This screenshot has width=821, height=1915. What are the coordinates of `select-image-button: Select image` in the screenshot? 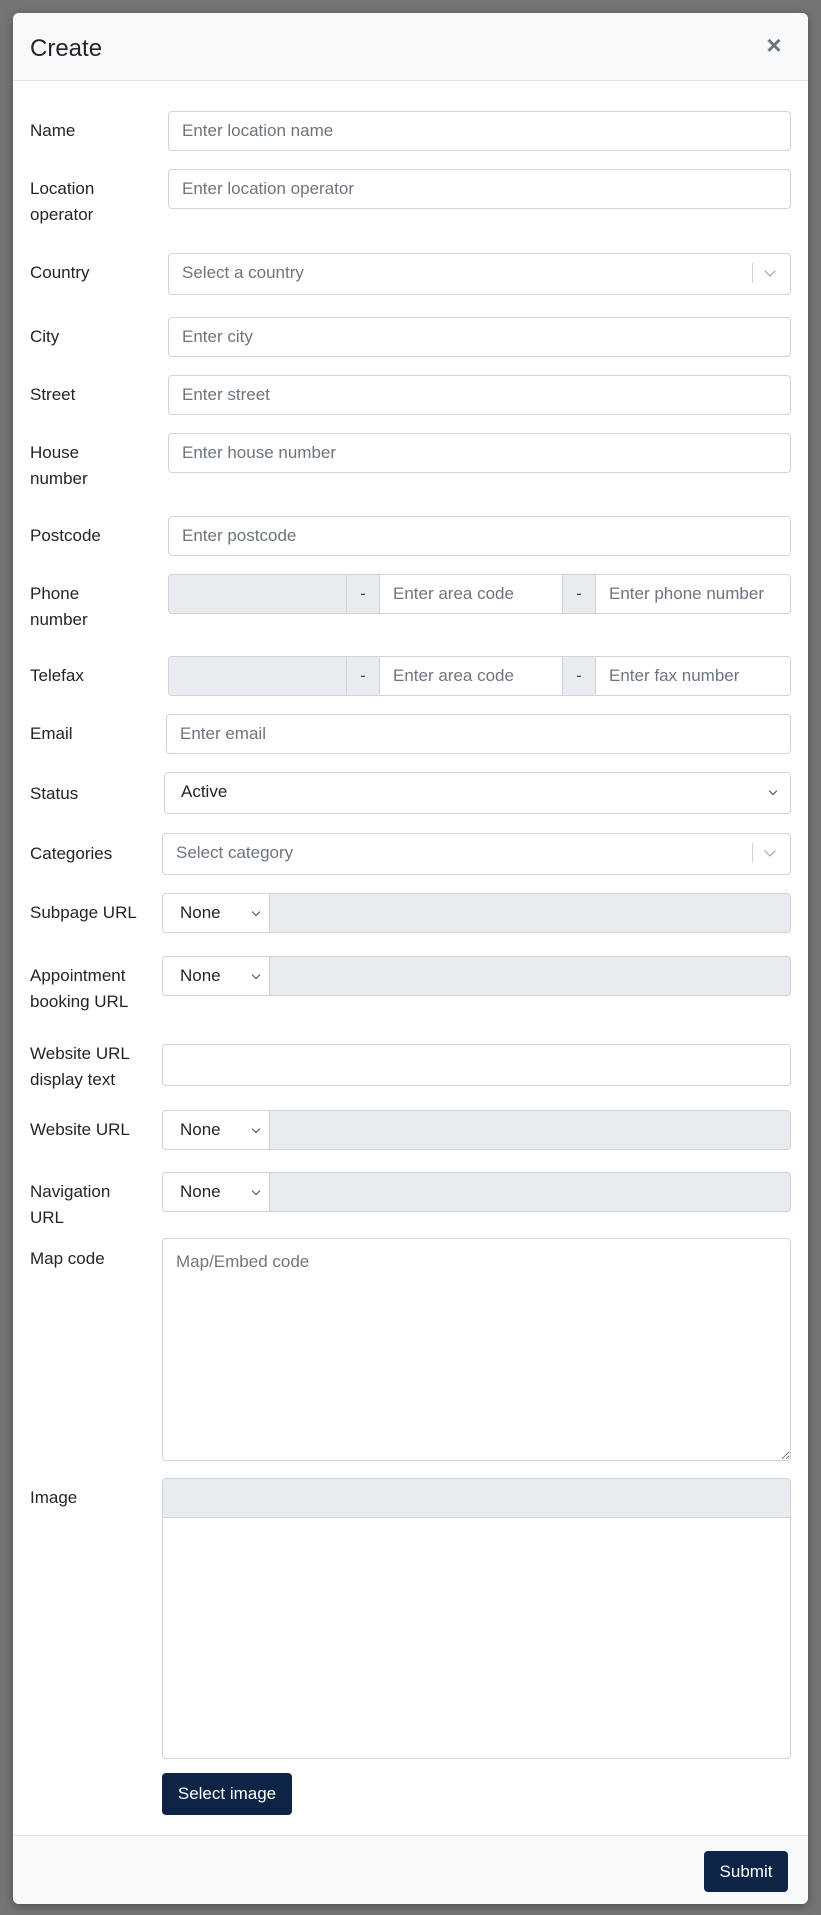 It's located at (227, 1794).